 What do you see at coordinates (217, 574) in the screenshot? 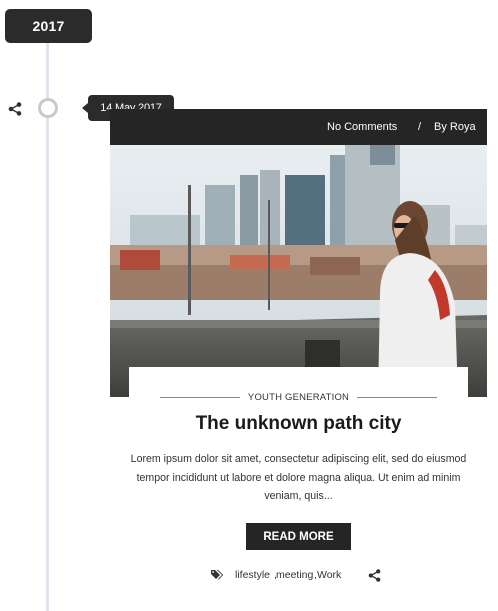
I see `tags-icon` at bounding box center [217, 574].